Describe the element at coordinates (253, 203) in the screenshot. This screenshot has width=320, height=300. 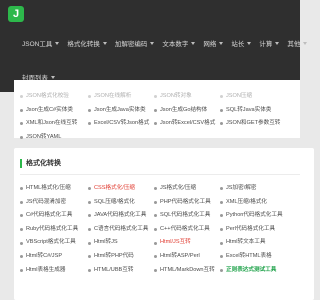
I see `tool-link: XML压缩/格式化` at that location.